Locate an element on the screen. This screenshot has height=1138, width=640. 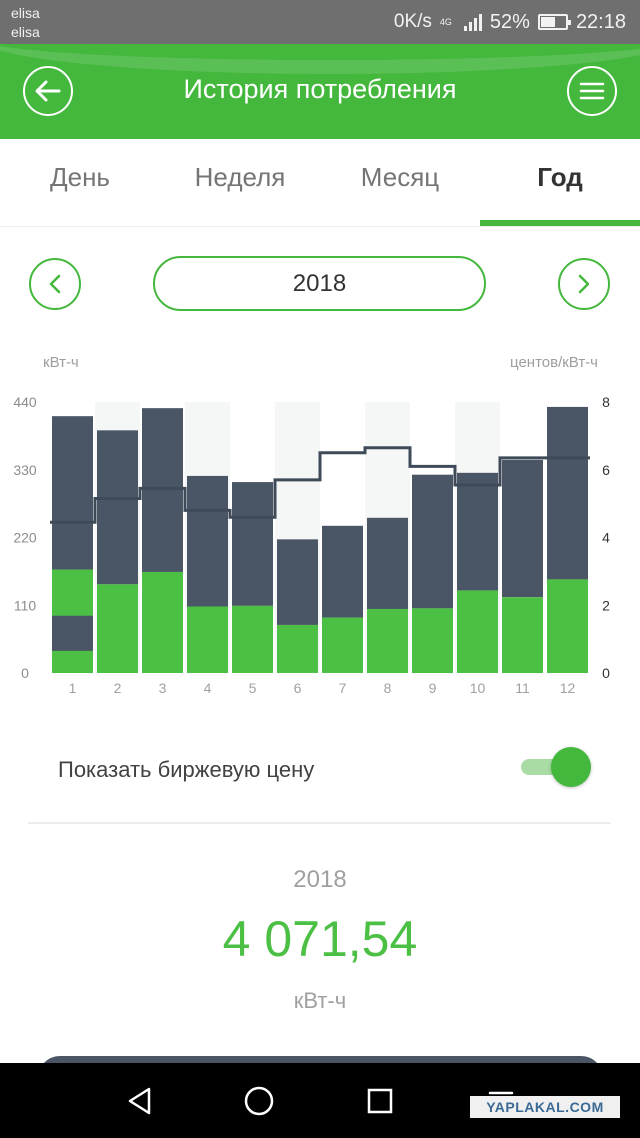
nav-back-button is located at coordinates (139, 1101).